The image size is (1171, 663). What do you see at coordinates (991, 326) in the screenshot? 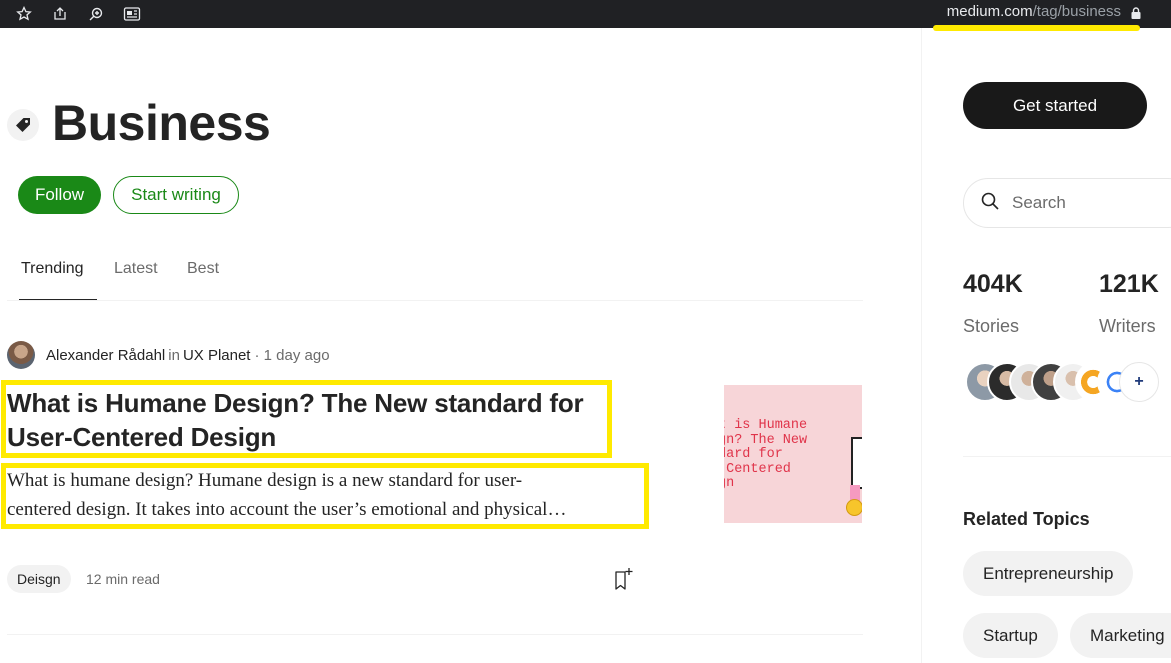
I see `stories-label: Stories` at bounding box center [991, 326].